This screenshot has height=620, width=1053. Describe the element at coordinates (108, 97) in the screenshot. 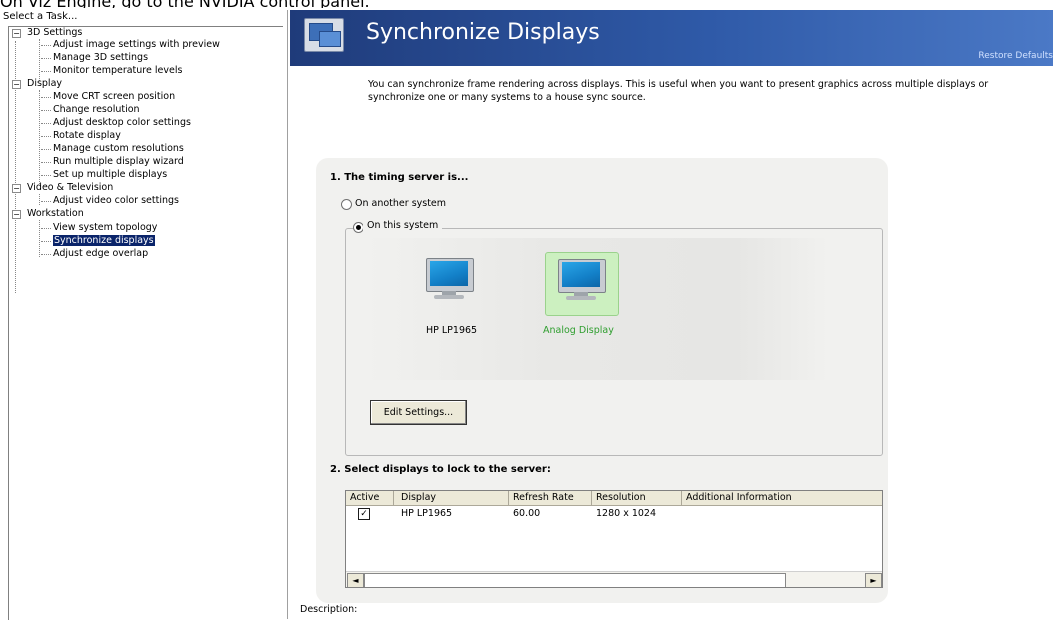

I see `tree-item-move-crt: Move CRT screen position` at that location.